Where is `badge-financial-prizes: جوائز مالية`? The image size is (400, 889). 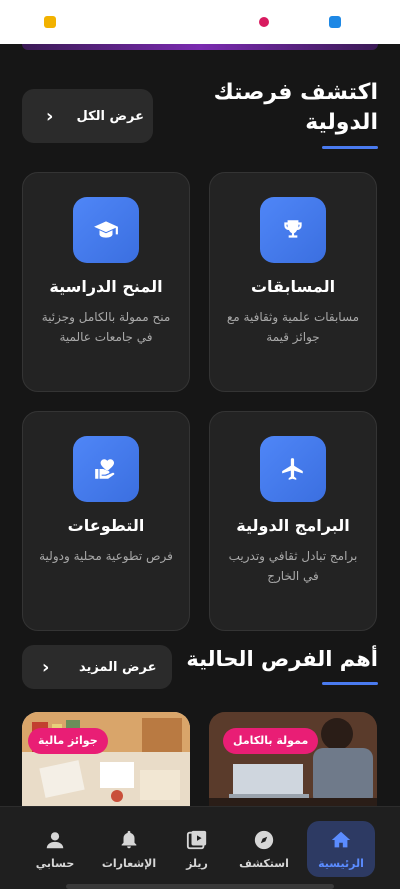 badge-financial-prizes: جوائز مالية is located at coordinates (68, 741).